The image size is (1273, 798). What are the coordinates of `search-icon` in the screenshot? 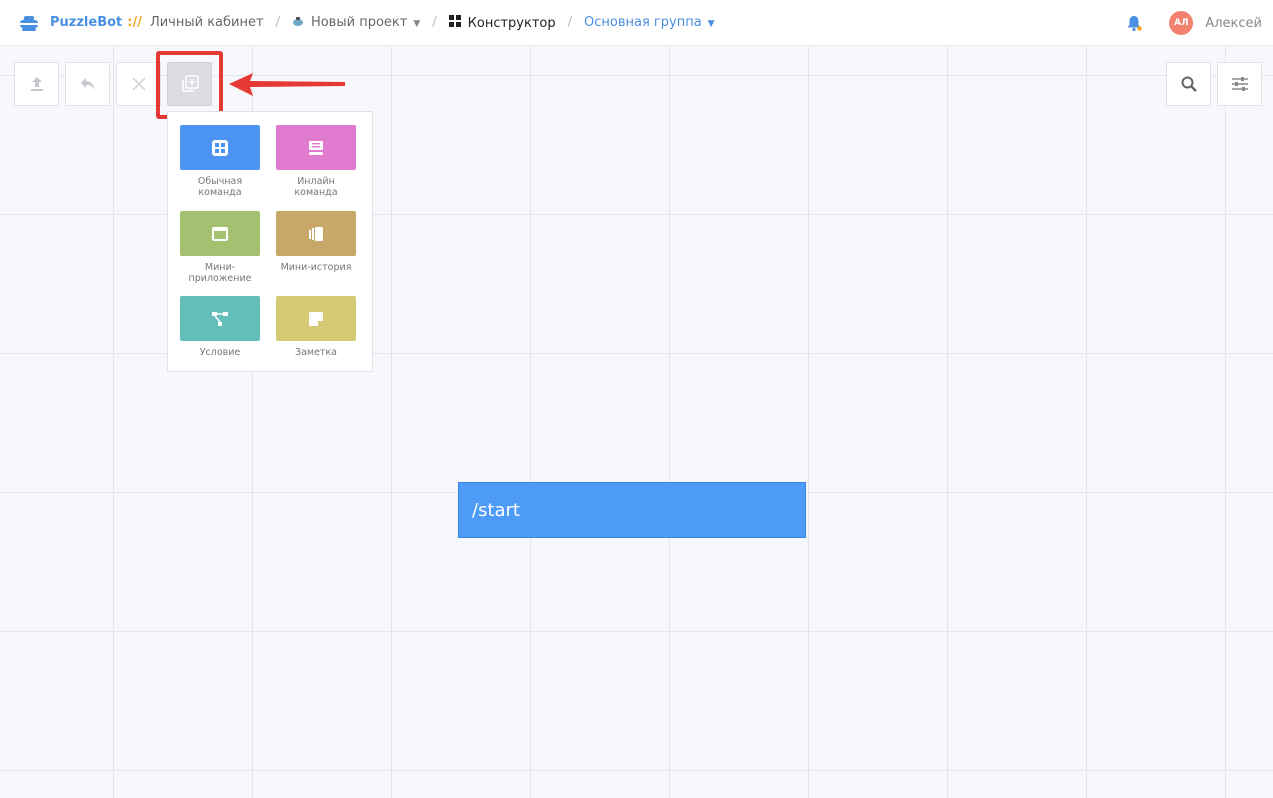 It's located at (1189, 84).